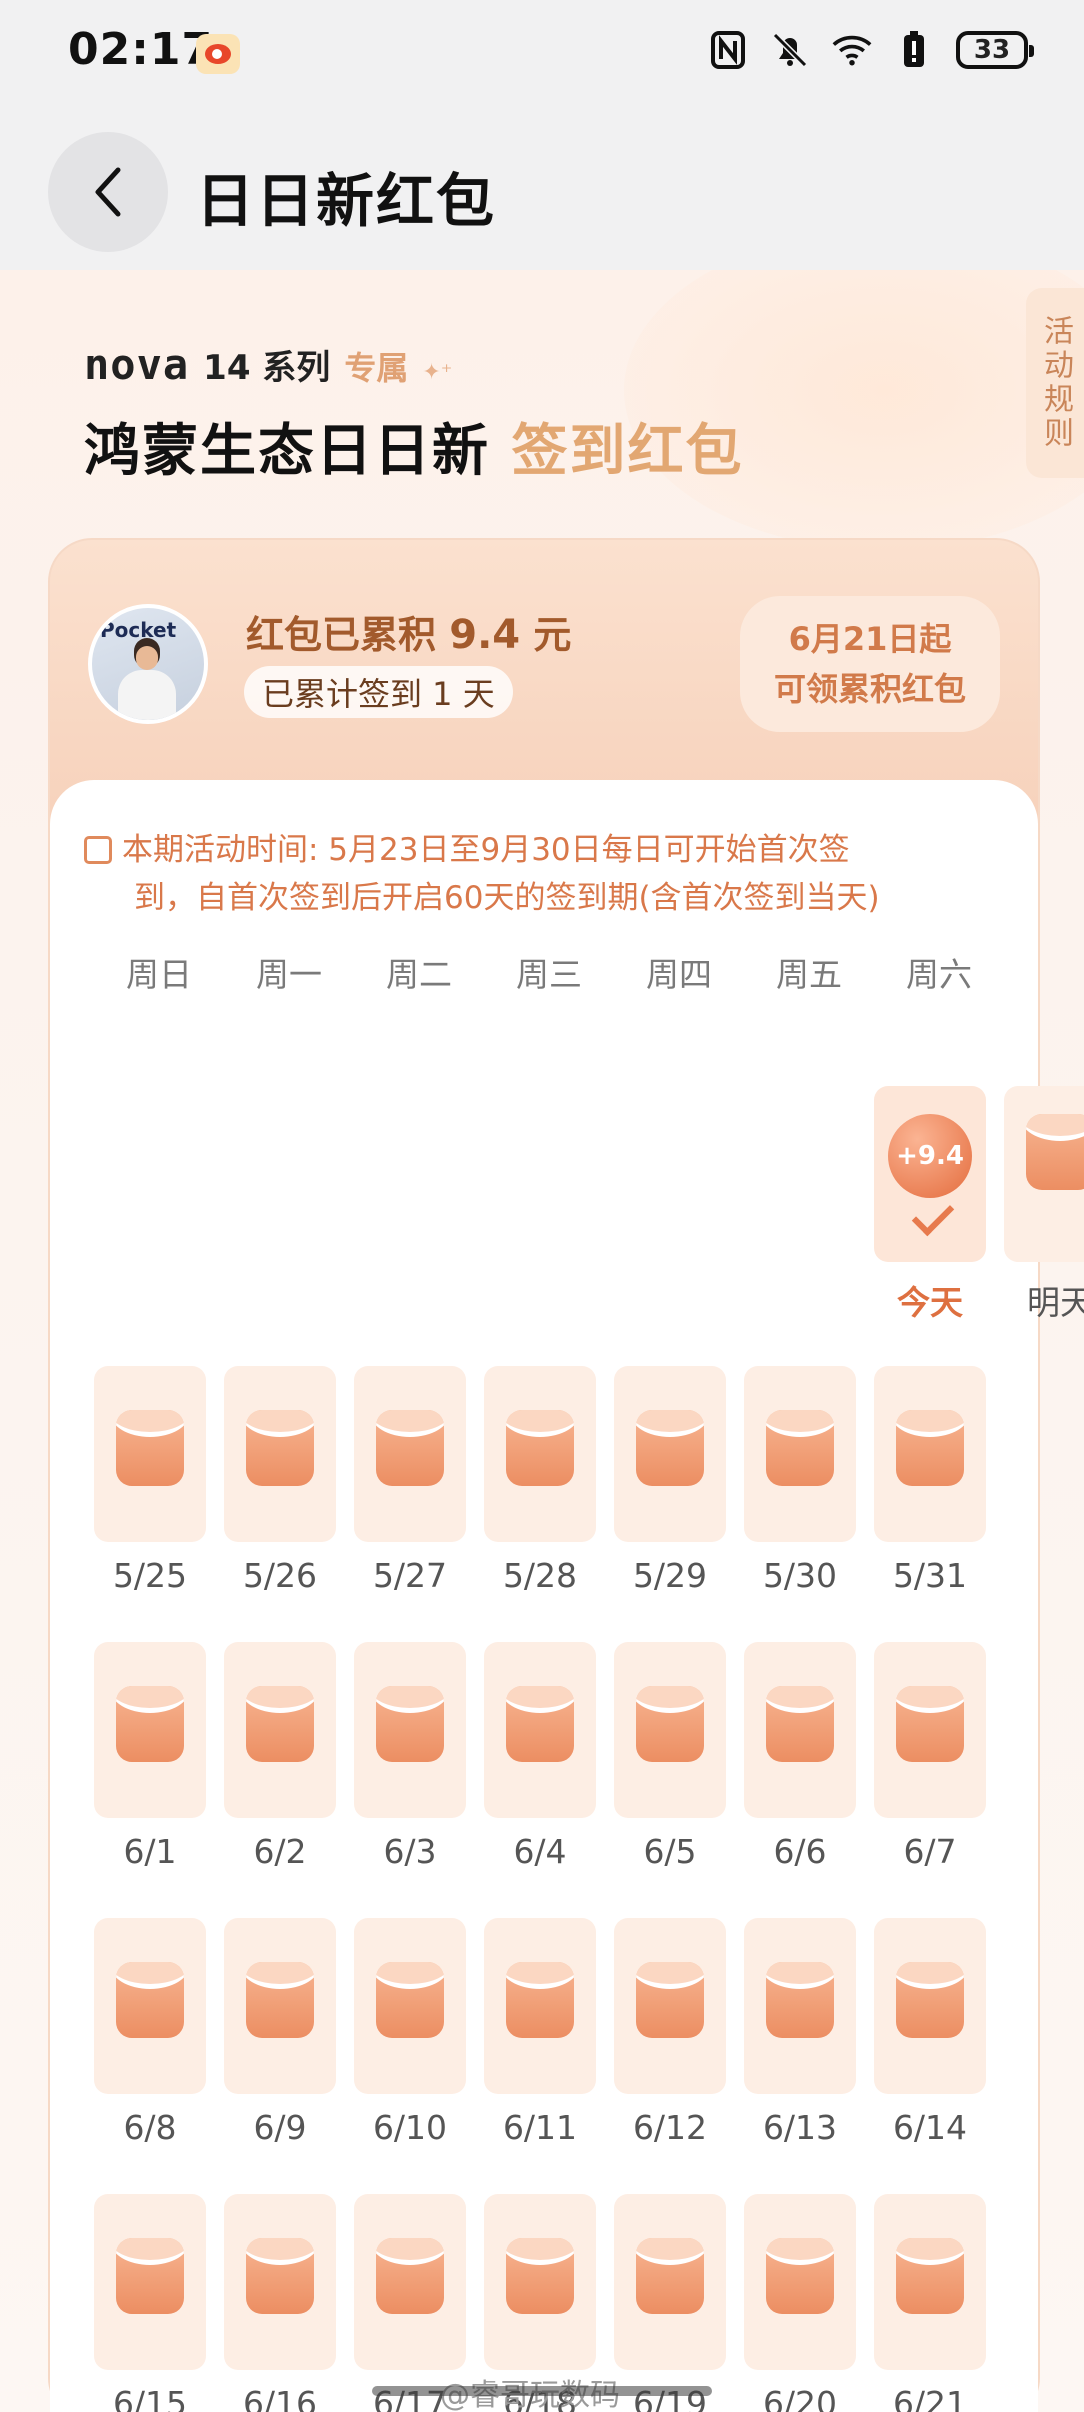 Image resolution: width=1084 pixels, height=2412 pixels. I want to click on claim-line1: 6月21日起, so click(870, 639).